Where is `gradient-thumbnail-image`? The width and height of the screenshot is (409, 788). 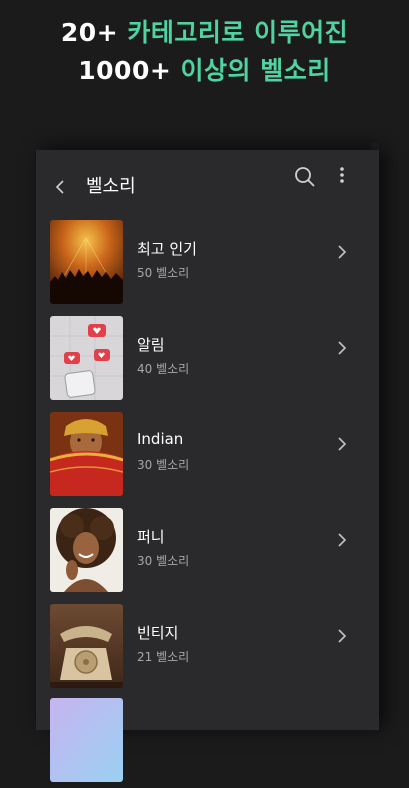
gradient-thumbnail-image is located at coordinates (86, 740).